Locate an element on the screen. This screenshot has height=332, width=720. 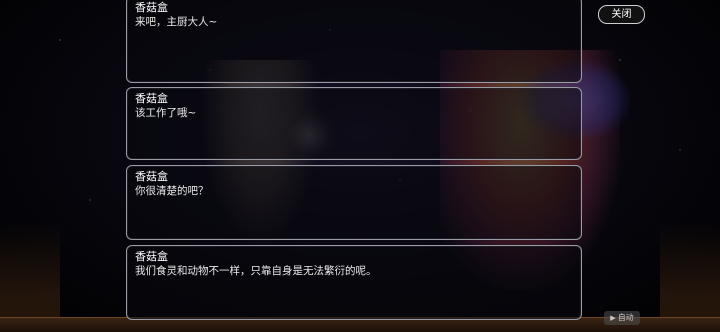
dialog-text: 我们食灵和动物不一样，只靠自身是无法繁衍的呢。 is located at coordinates (256, 271).